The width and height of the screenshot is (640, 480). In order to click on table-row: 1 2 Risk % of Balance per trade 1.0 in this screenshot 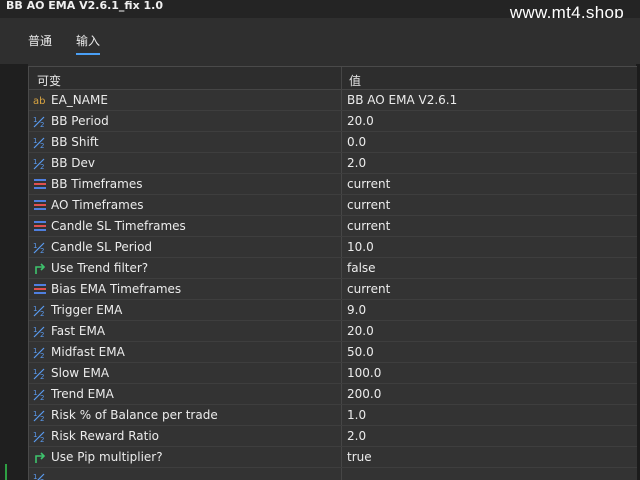, I will do `click(333, 415)`.